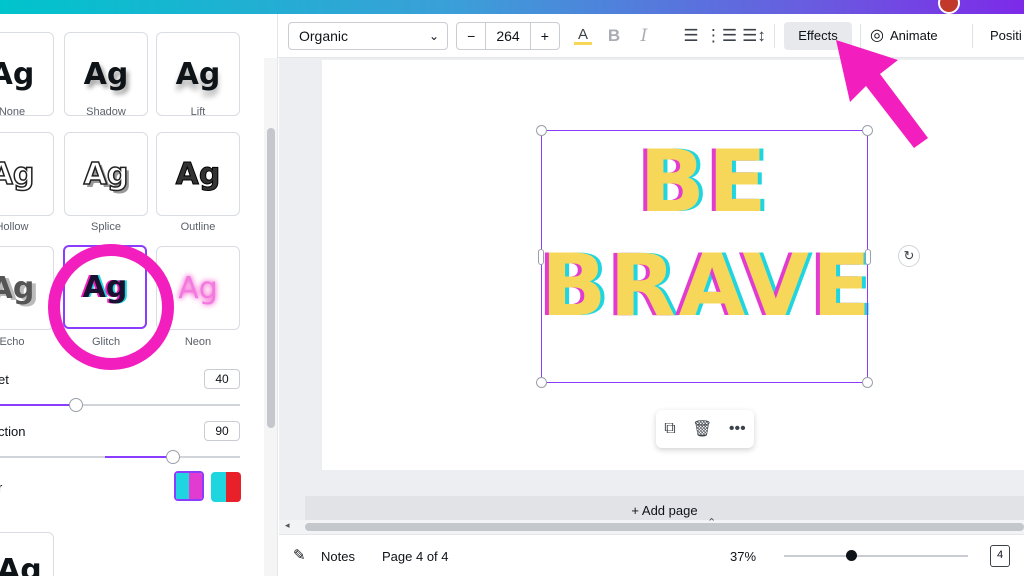 This screenshot has height=576, width=1024. What do you see at coordinates (13, 431) in the screenshot?
I see `direction-label: ction` at bounding box center [13, 431].